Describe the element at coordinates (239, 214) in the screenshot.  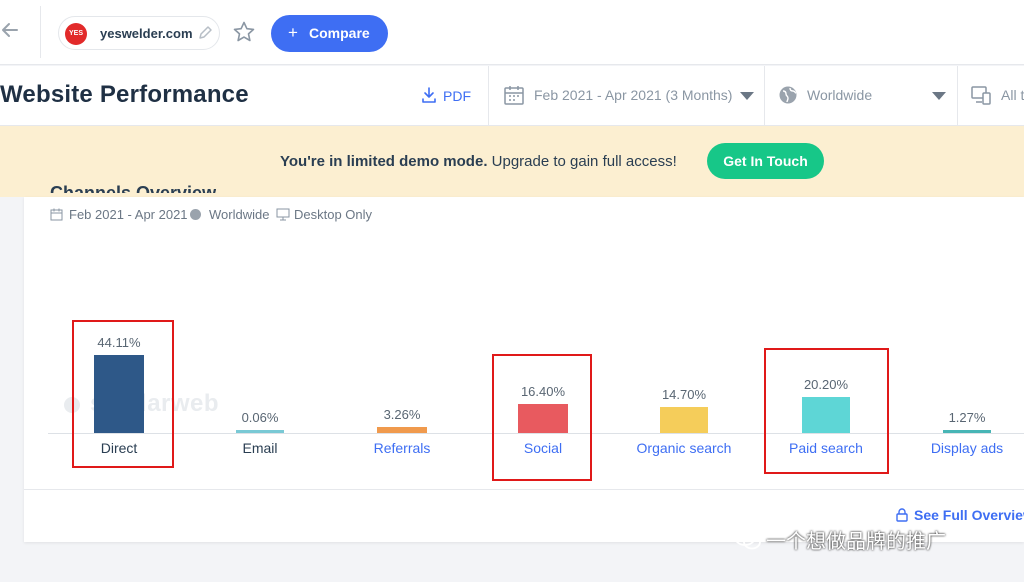
I see `meta-geo: Worldwide` at that location.